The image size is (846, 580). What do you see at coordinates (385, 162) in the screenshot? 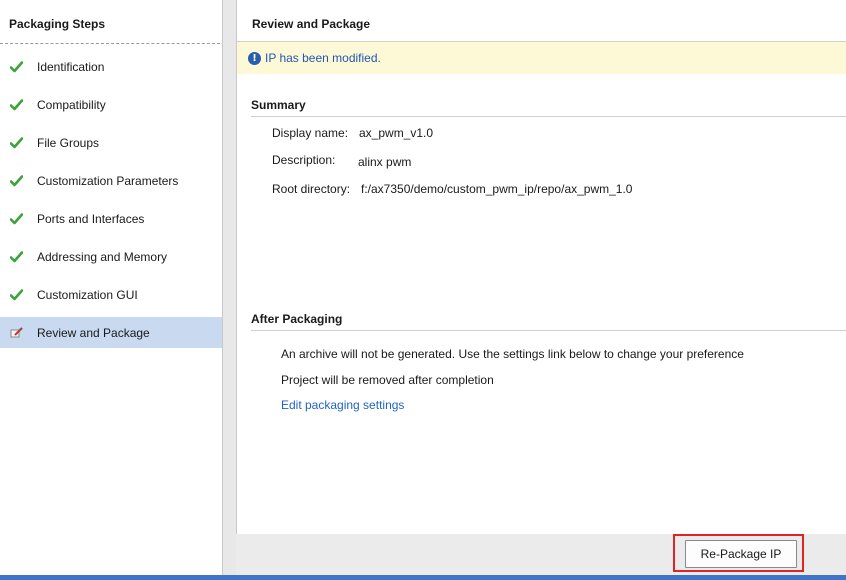
I see `description-value: alinx pwm` at bounding box center [385, 162].